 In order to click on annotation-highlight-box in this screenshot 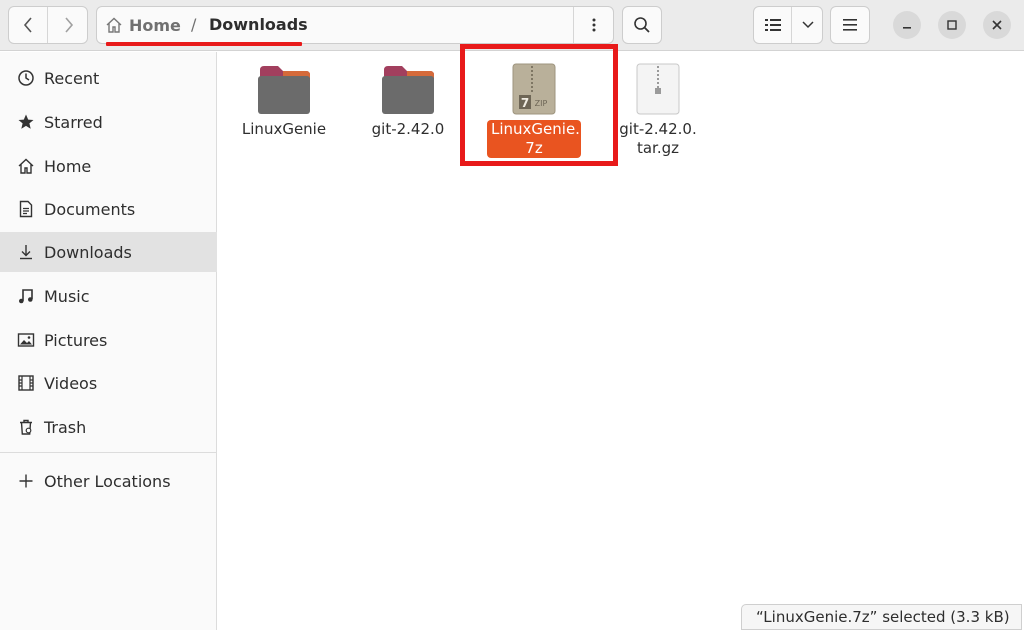, I will do `click(539, 105)`.